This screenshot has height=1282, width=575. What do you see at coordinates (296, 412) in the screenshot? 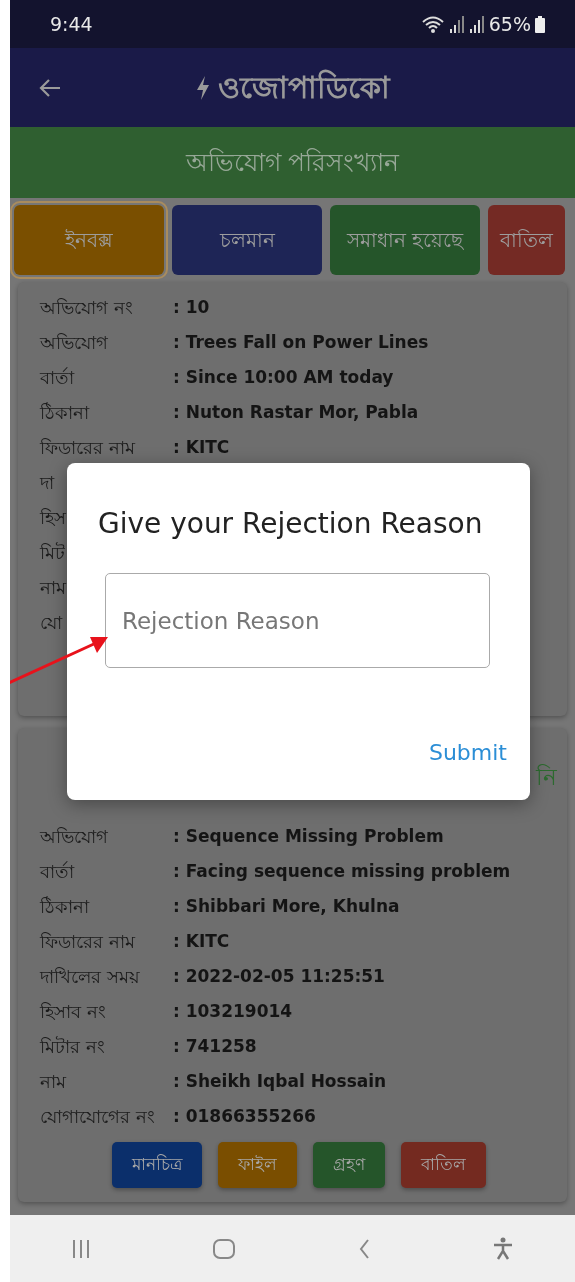
I see `field-value: : Nuton Rastar Mor, Pabla` at bounding box center [296, 412].